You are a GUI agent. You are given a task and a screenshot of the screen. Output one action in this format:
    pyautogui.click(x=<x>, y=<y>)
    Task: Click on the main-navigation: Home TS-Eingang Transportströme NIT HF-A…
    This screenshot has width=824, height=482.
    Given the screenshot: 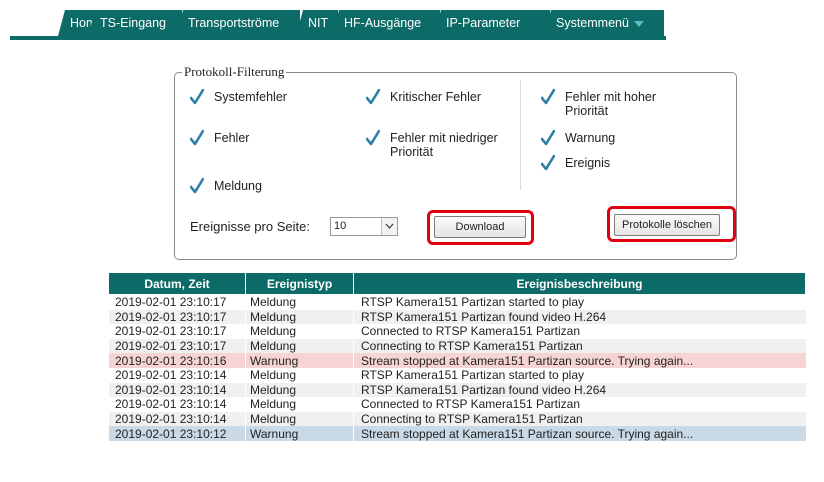 What is the action you would take?
    pyautogui.click(x=412, y=21)
    